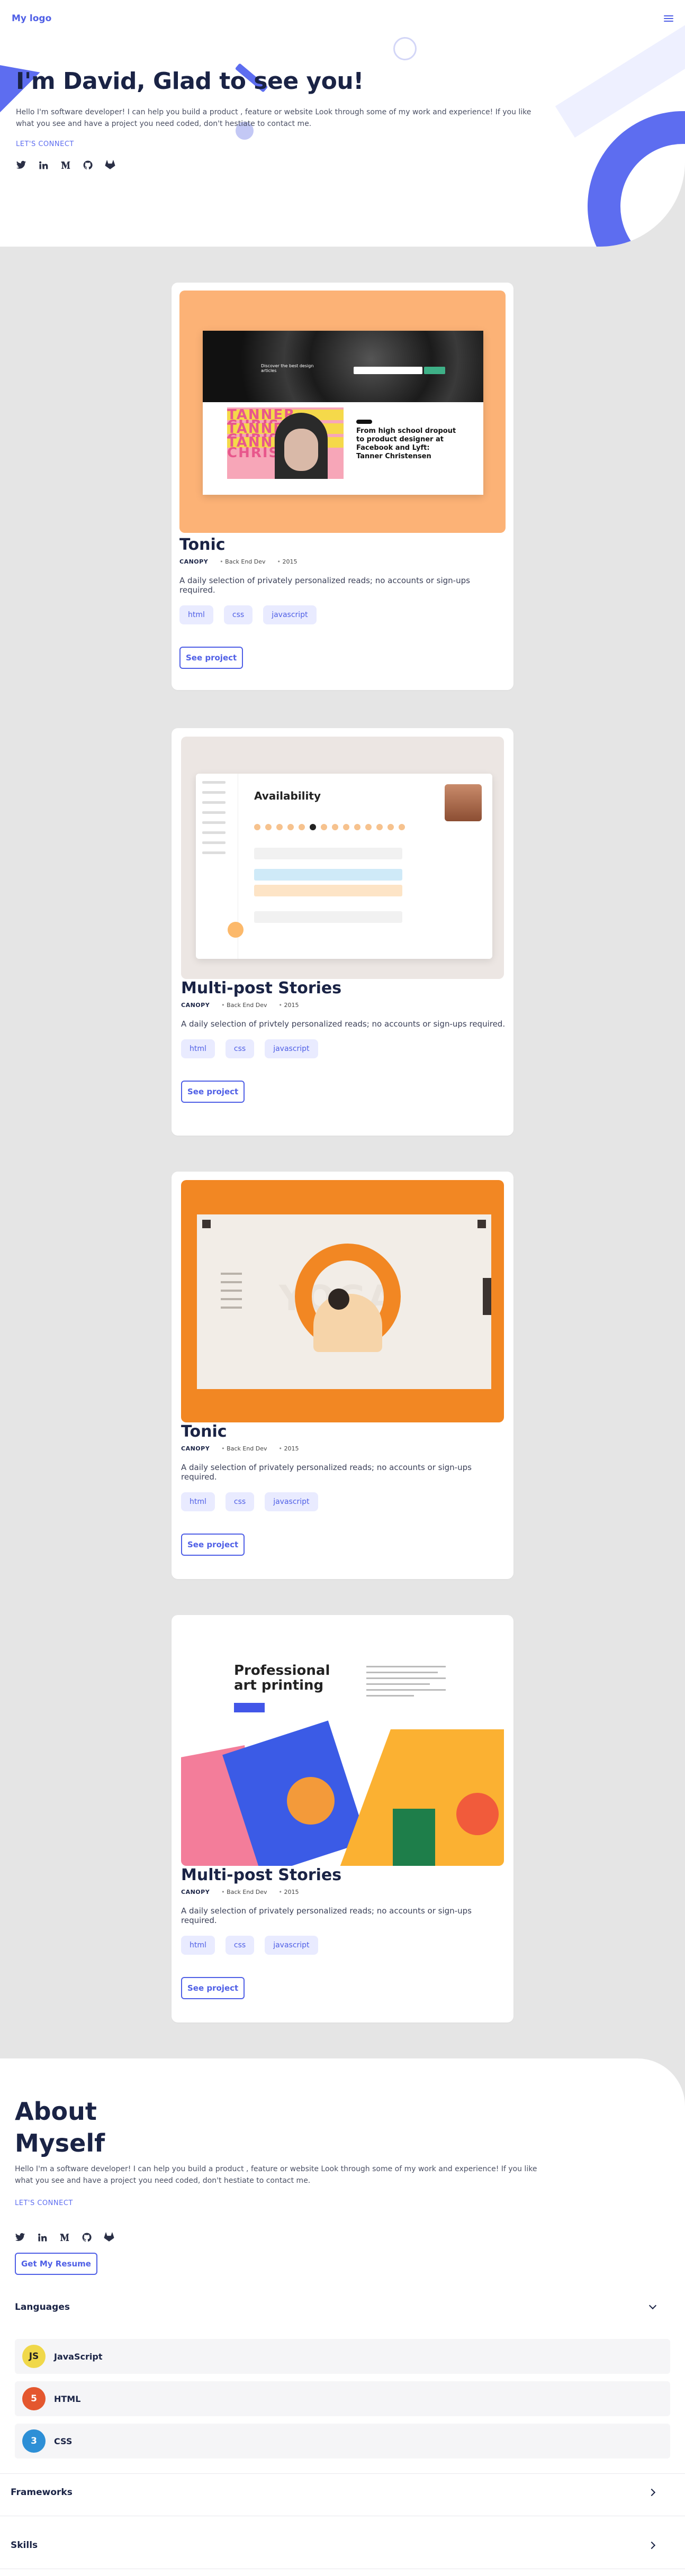 The image size is (685, 2576). What do you see at coordinates (334, 2545) in the screenshot?
I see `skills-accordion-header: Skills` at bounding box center [334, 2545].